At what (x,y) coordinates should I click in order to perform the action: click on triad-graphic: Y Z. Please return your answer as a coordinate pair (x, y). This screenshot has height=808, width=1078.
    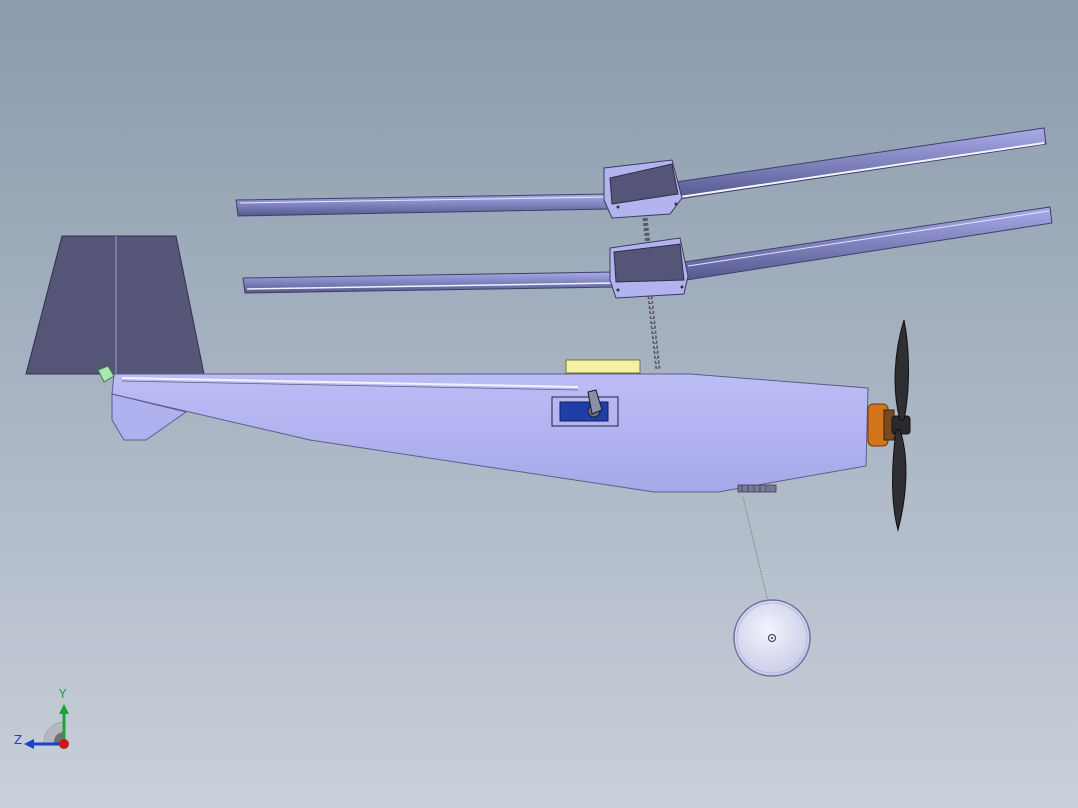
    Looking at the image, I should click on (41, 718).